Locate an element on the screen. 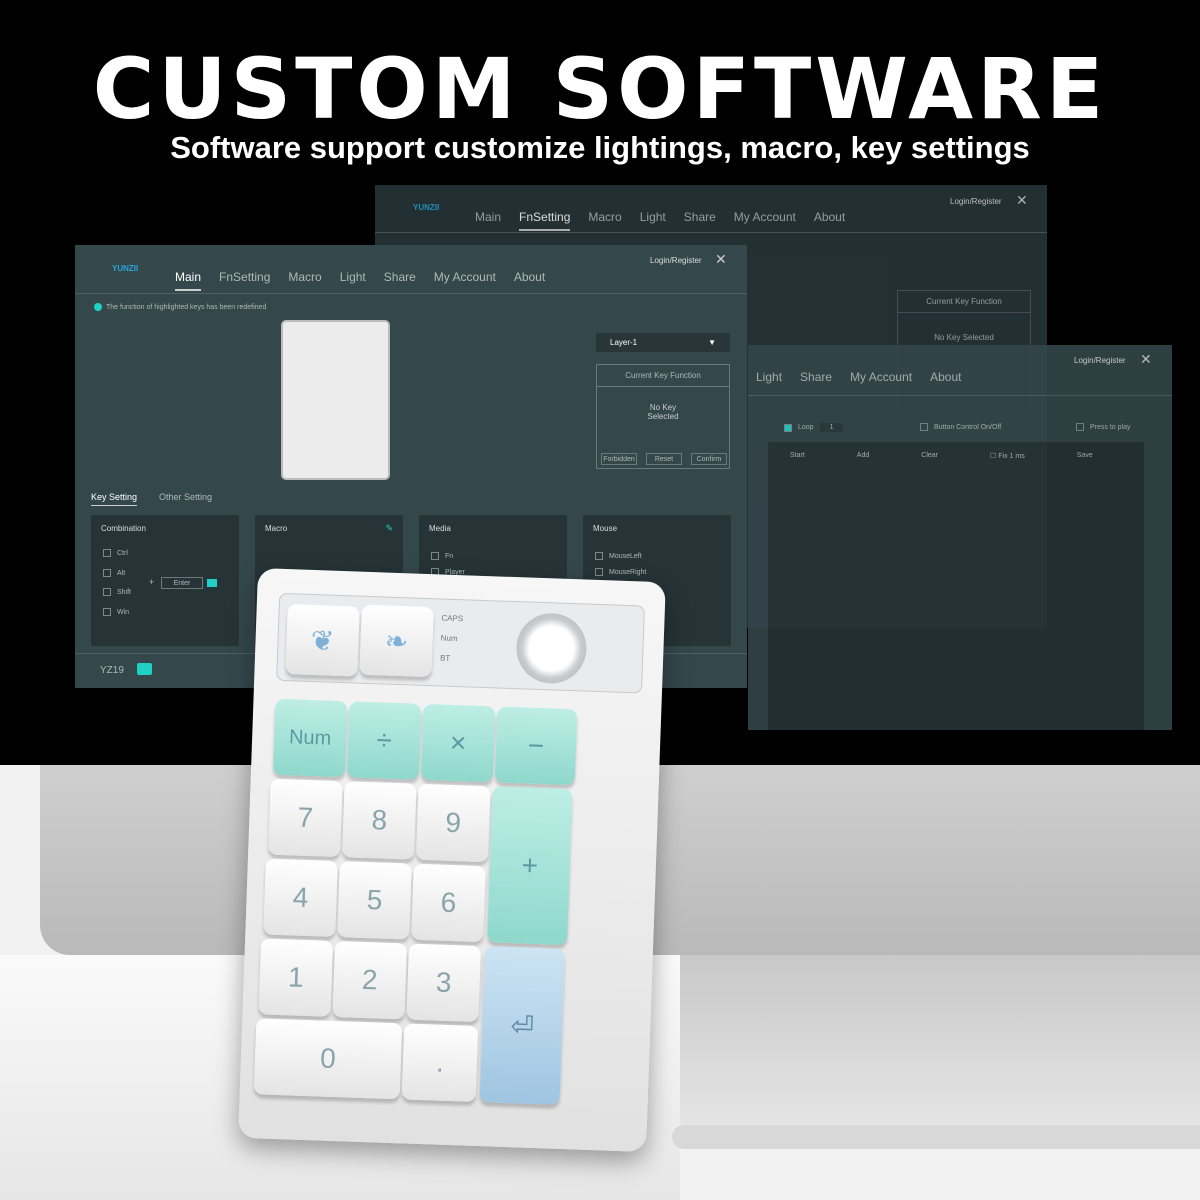  layer-select: Layer-1 ▼ is located at coordinates (663, 342).